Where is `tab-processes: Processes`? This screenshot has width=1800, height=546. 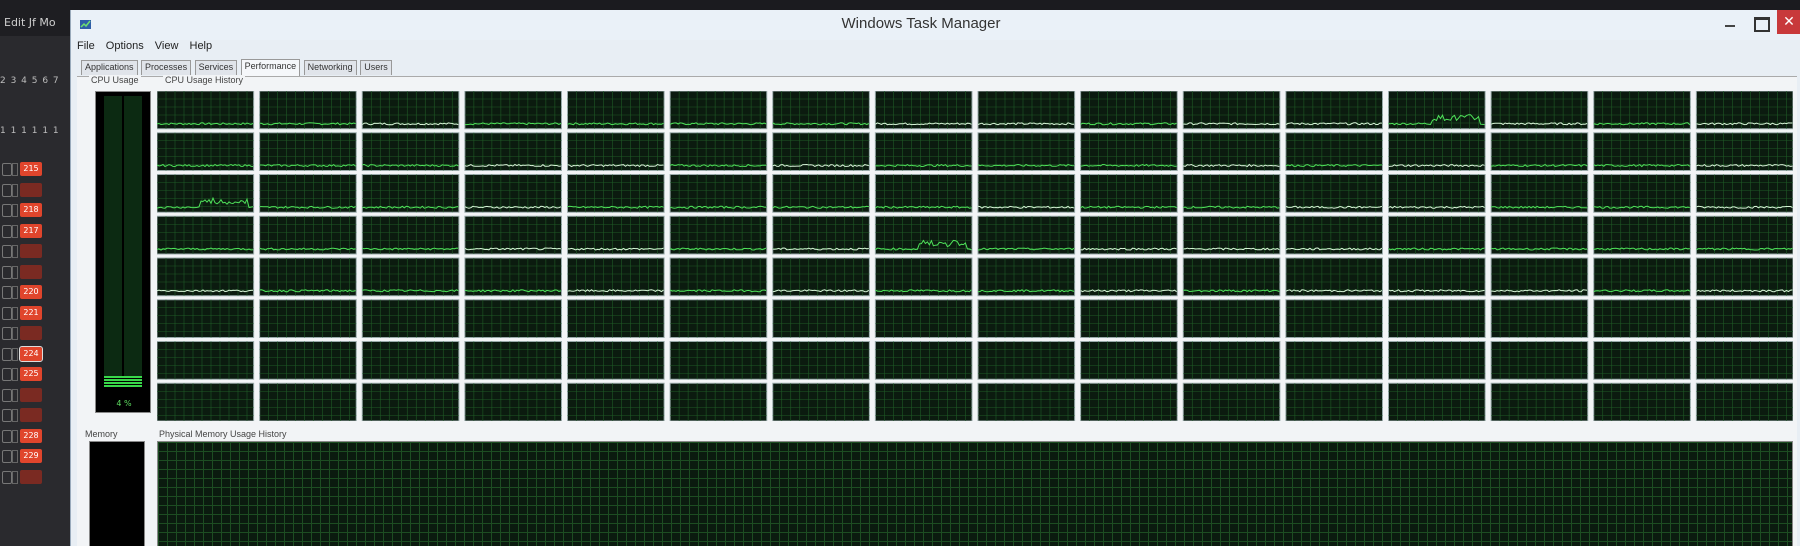
tab-processes: Processes is located at coordinates (166, 67).